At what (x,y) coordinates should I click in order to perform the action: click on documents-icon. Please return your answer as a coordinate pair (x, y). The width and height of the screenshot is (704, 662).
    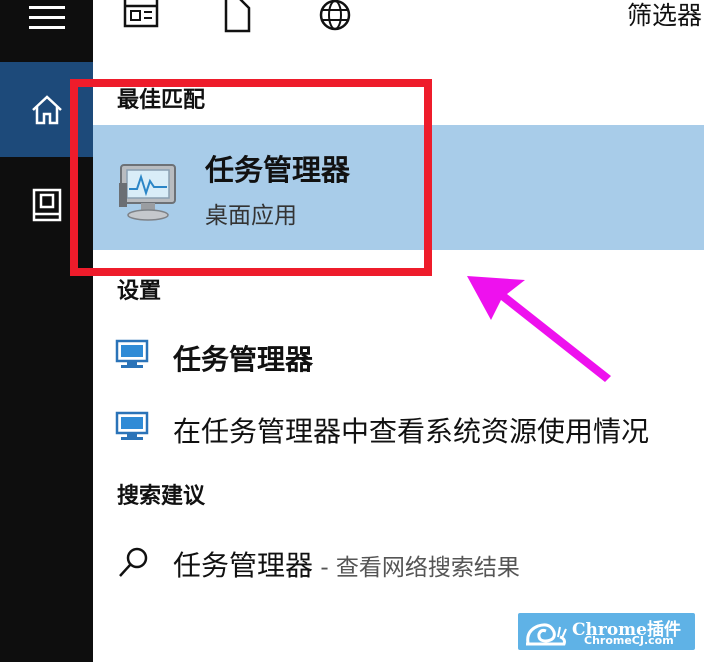
    Looking at the image, I should click on (46, 205).